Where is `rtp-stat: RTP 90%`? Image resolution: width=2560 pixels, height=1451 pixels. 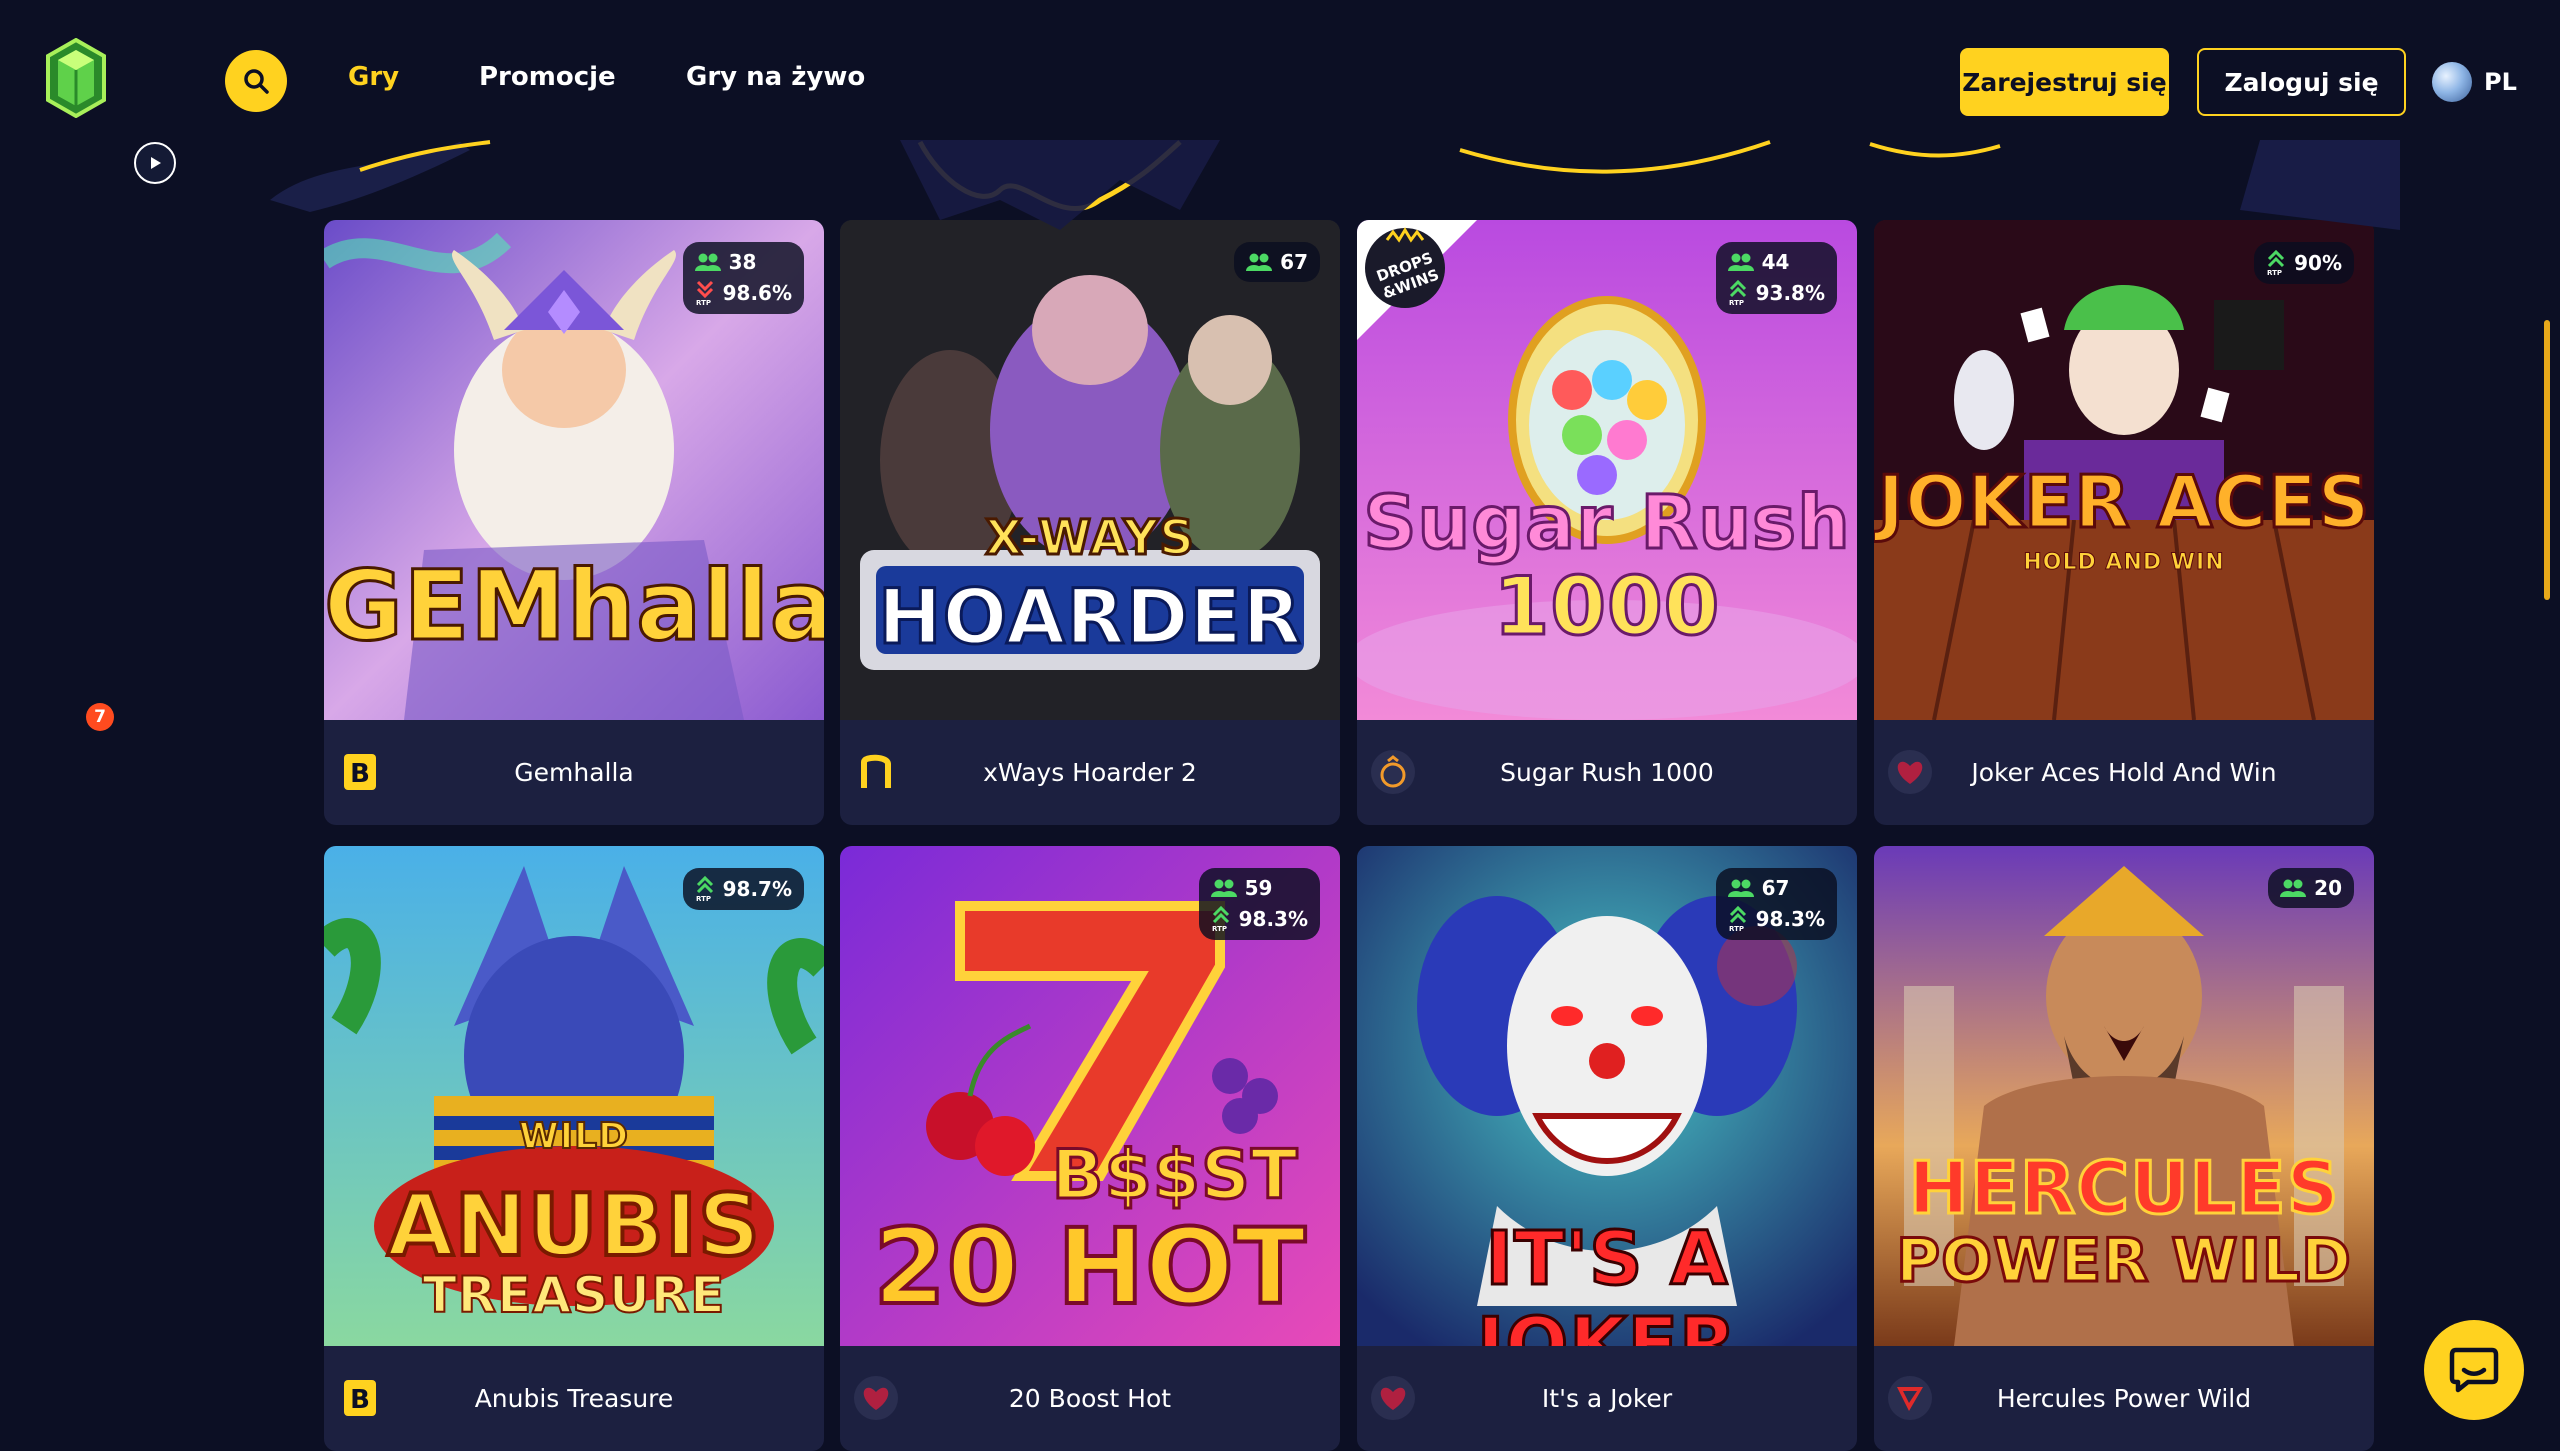 rtp-stat: RTP 90% is located at coordinates (2304, 263).